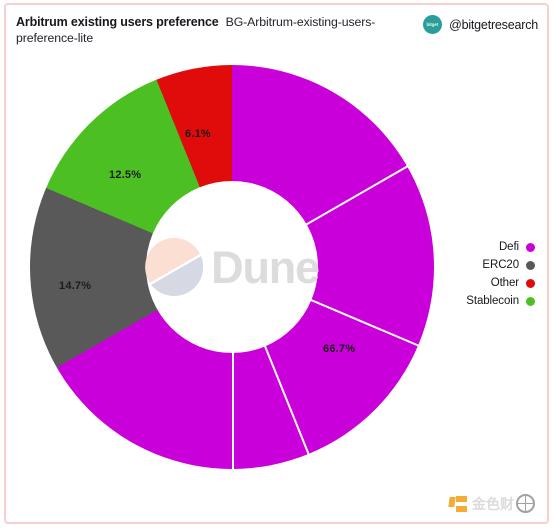 Image resolution: width=554 pixels, height=529 pixels. What do you see at coordinates (75, 286) in the screenshot?
I see `slice-label-erc20: 14.7%` at bounding box center [75, 286].